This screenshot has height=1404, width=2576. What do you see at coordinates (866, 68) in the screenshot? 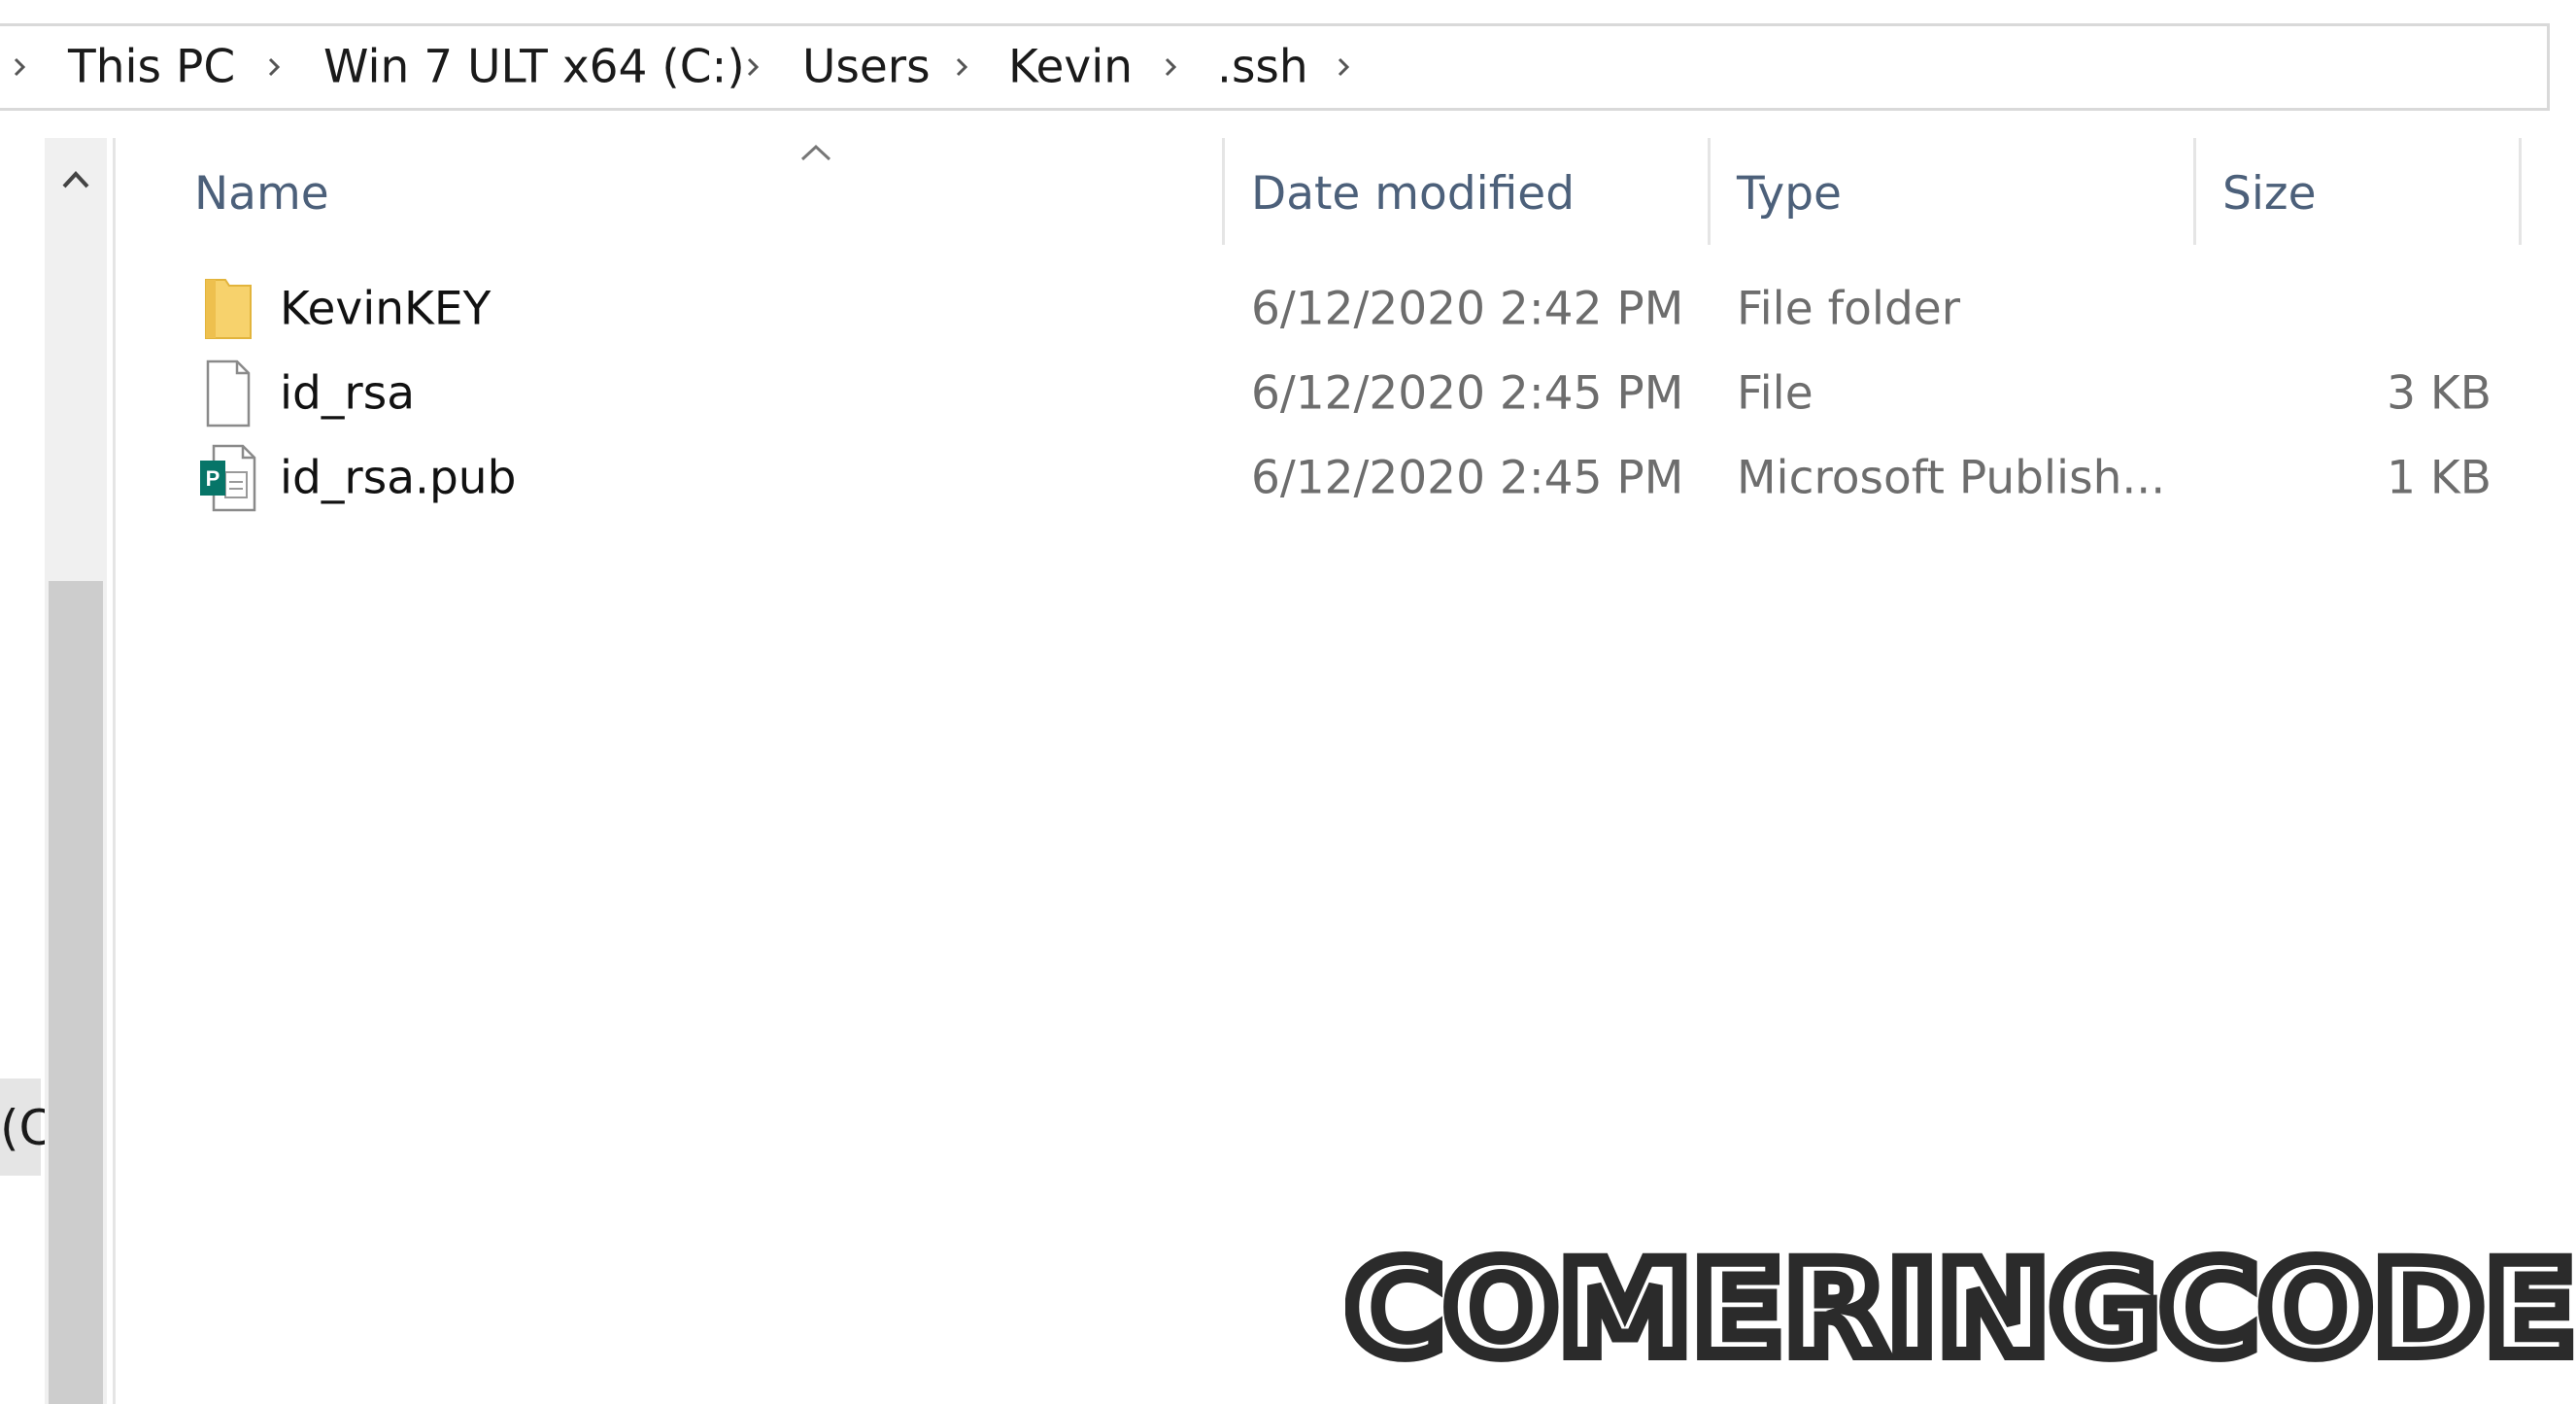
I see `breadcrumb-users: Users` at bounding box center [866, 68].